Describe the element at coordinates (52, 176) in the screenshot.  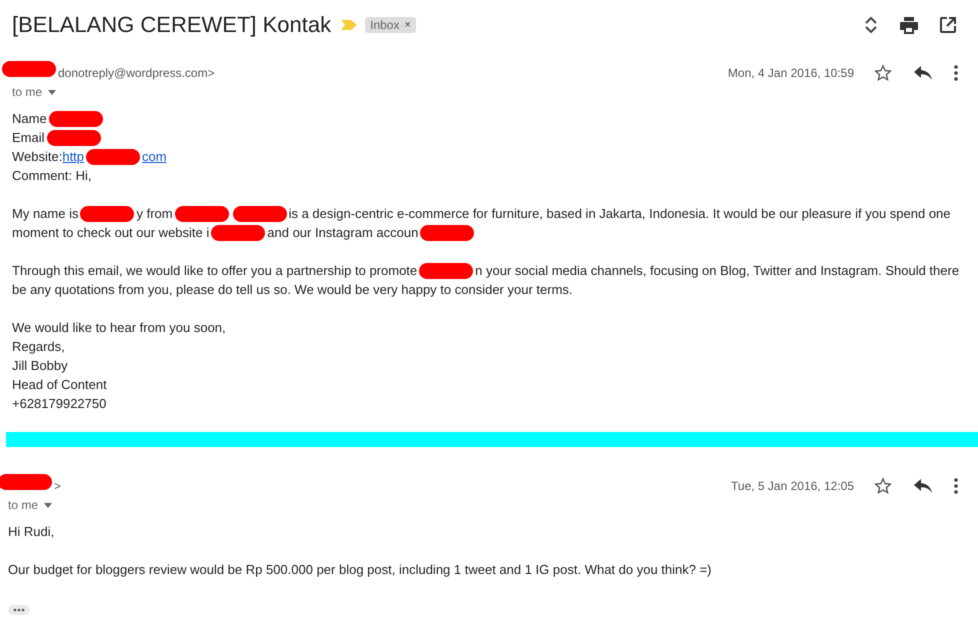
I see `body-text: Comment: Hi,` at that location.